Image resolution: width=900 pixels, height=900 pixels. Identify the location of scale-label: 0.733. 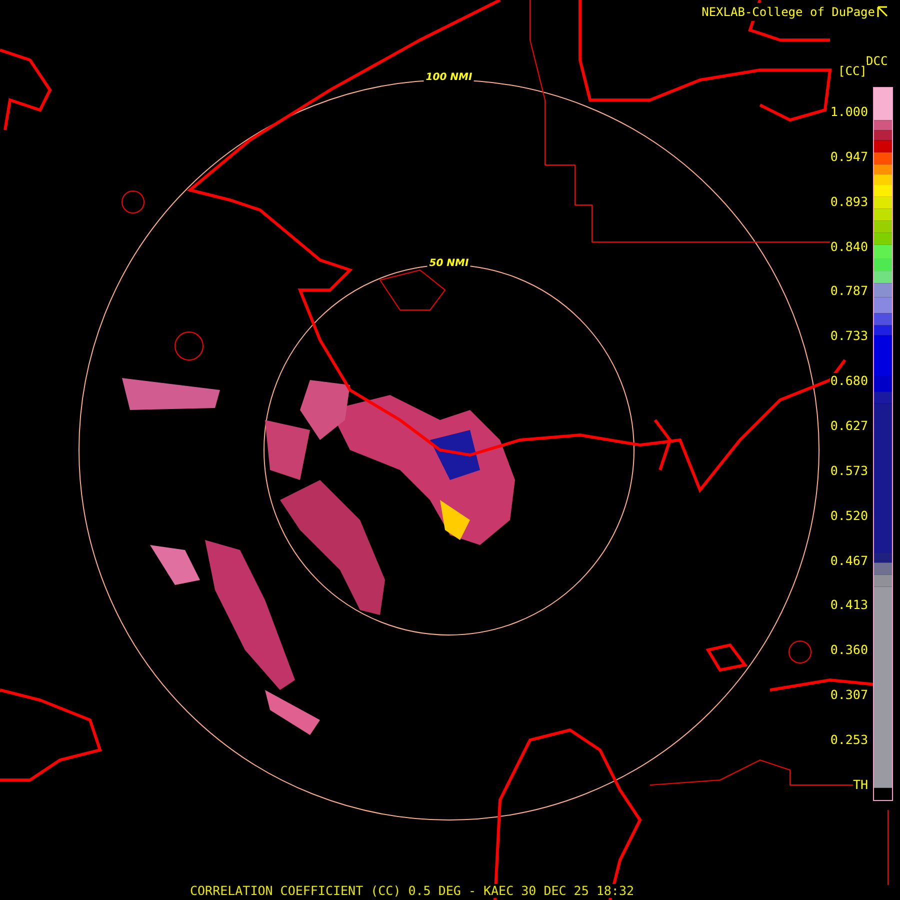
(849, 336).